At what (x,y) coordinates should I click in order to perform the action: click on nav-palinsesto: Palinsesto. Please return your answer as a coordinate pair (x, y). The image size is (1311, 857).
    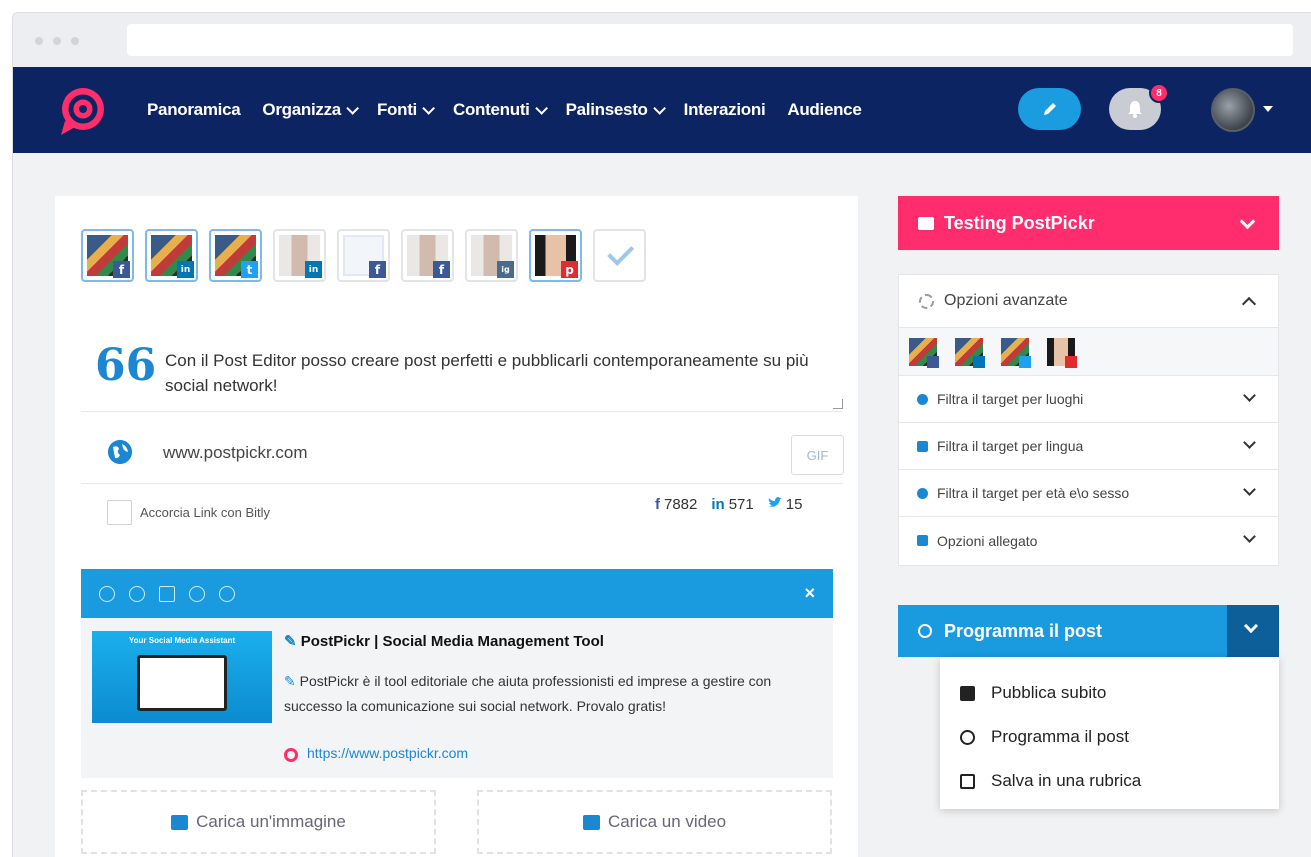
    Looking at the image, I should click on (615, 110).